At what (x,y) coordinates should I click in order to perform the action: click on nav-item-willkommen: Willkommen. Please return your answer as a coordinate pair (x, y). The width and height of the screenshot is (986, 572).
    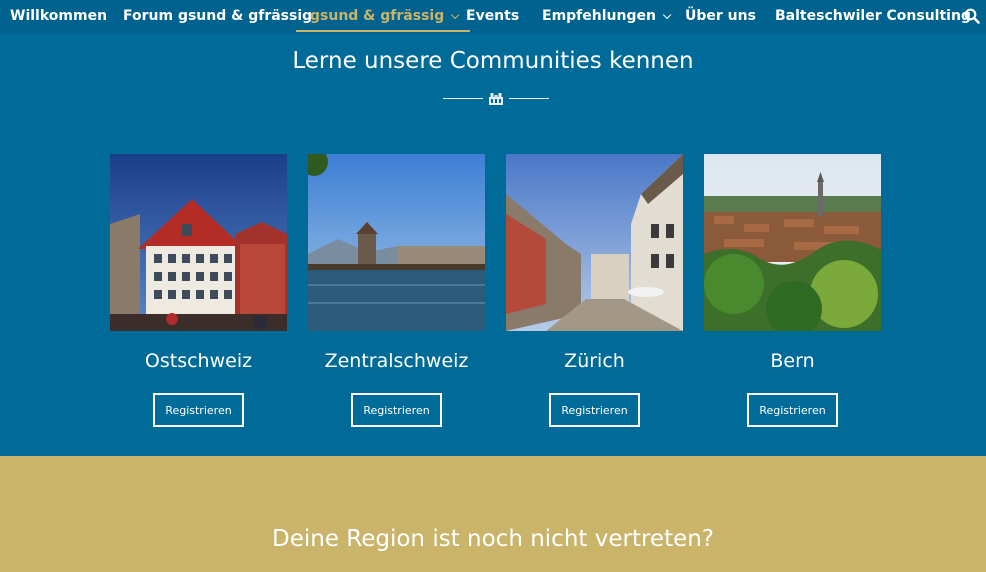
    Looking at the image, I should click on (58, 16).